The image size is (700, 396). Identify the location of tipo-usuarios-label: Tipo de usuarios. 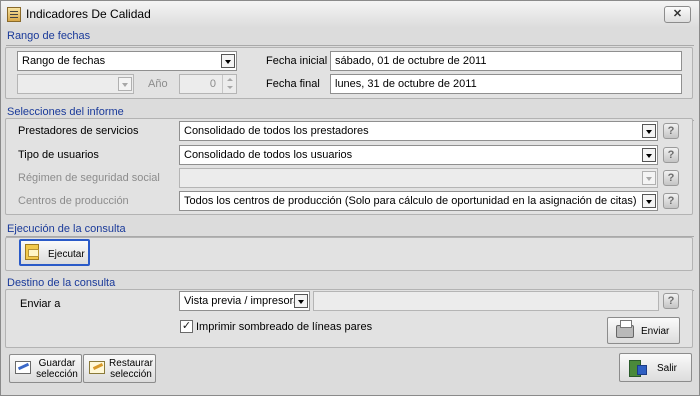
(58, 155).